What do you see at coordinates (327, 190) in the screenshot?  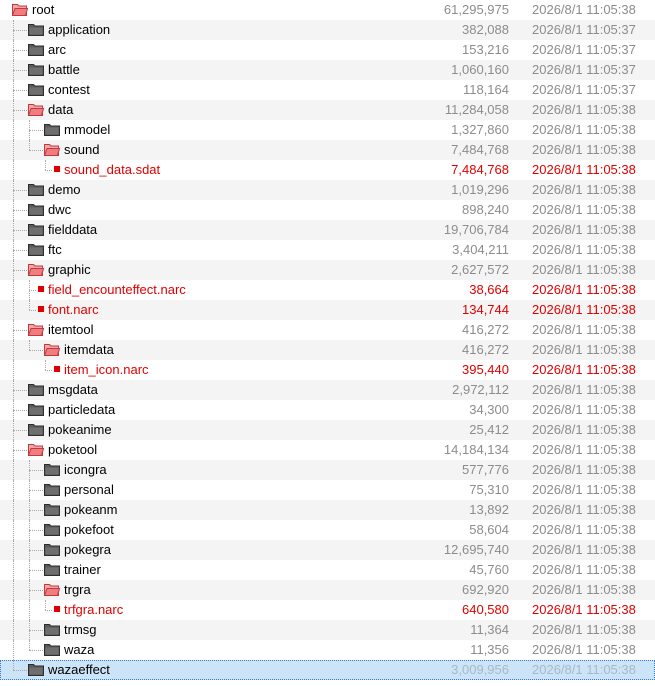 I see `tree-row-folder: demo 1,019,296 2026/8/1 11:05:38` at bounding box center [327, 190].